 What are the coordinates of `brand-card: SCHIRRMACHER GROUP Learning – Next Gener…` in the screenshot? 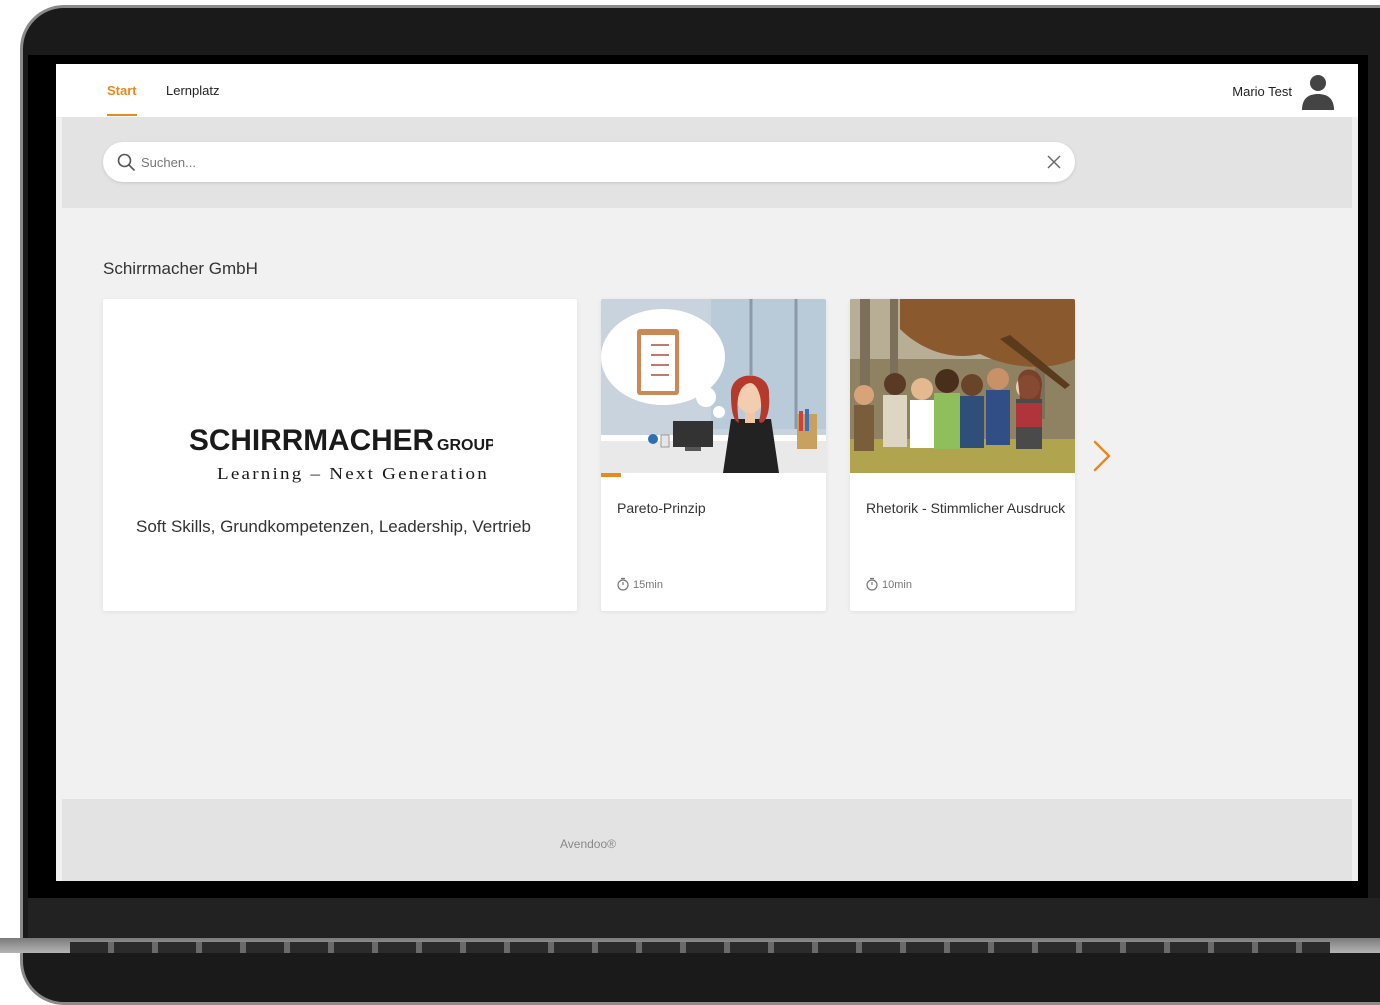 It's located at (340, 455).